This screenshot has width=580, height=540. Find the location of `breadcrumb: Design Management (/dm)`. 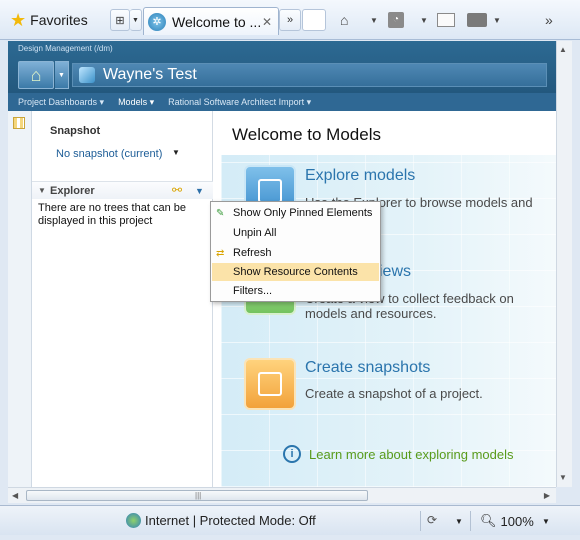

breadcrumb: Design Management (/dm) is located at coordinates (65, 48).